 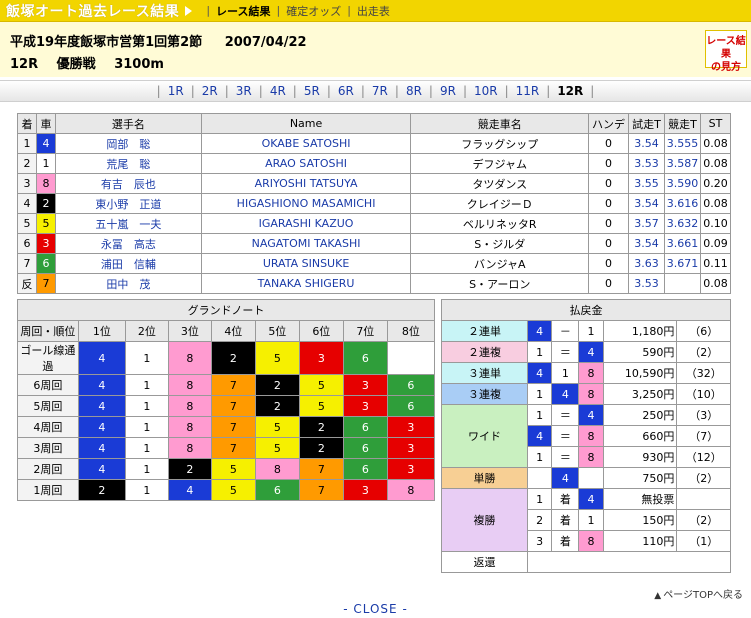 What do you see at coordinates (27, 163) in the screenshot?
I see `rank-cell: 2` at bounding box center [27, 163].